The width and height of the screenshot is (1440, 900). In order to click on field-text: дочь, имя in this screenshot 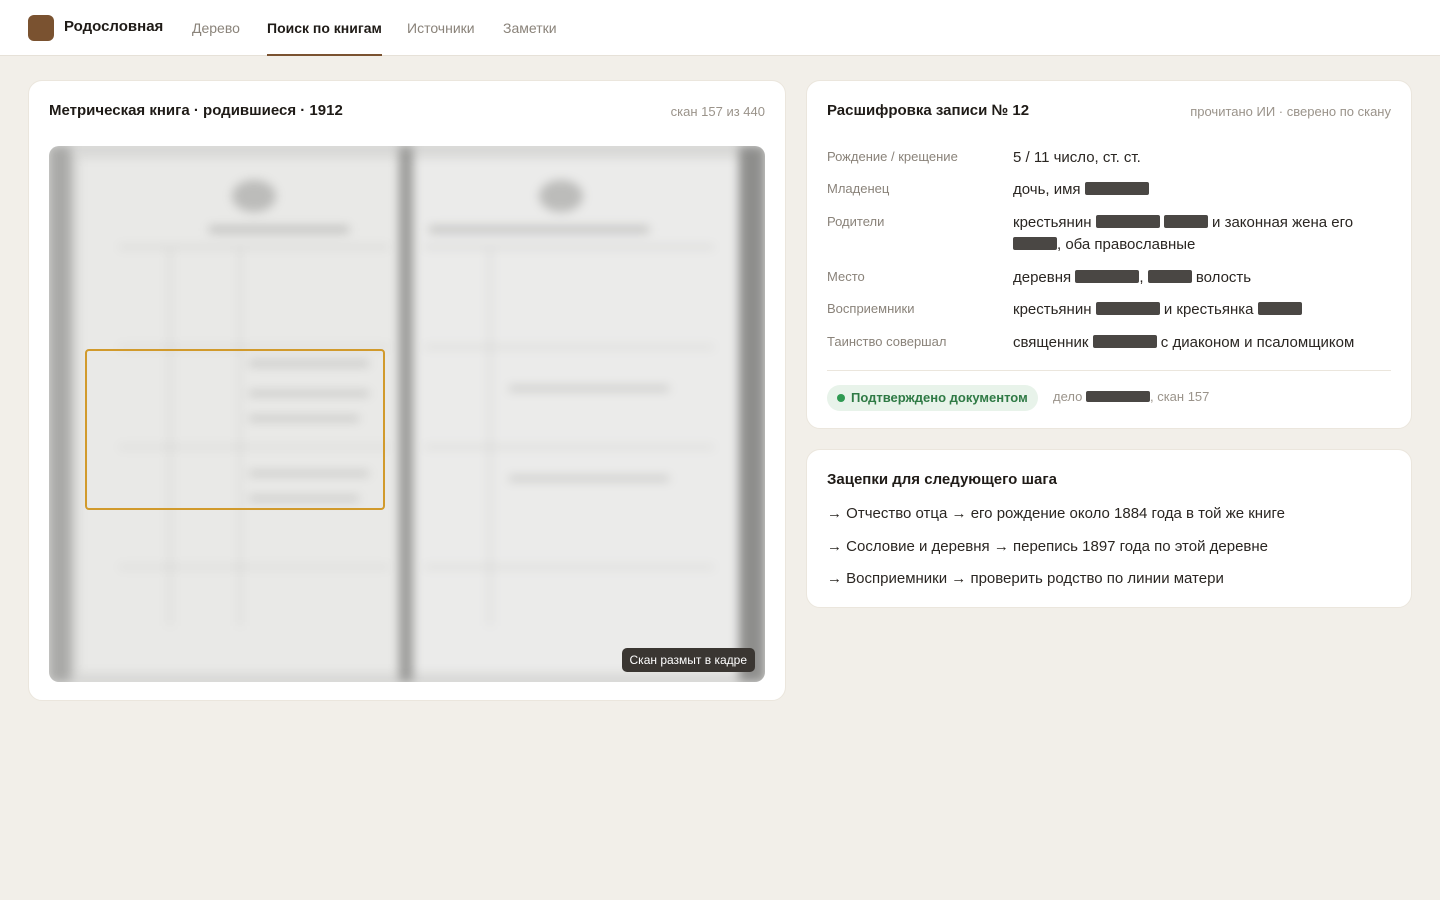, I will do `click(1047, 189)`.